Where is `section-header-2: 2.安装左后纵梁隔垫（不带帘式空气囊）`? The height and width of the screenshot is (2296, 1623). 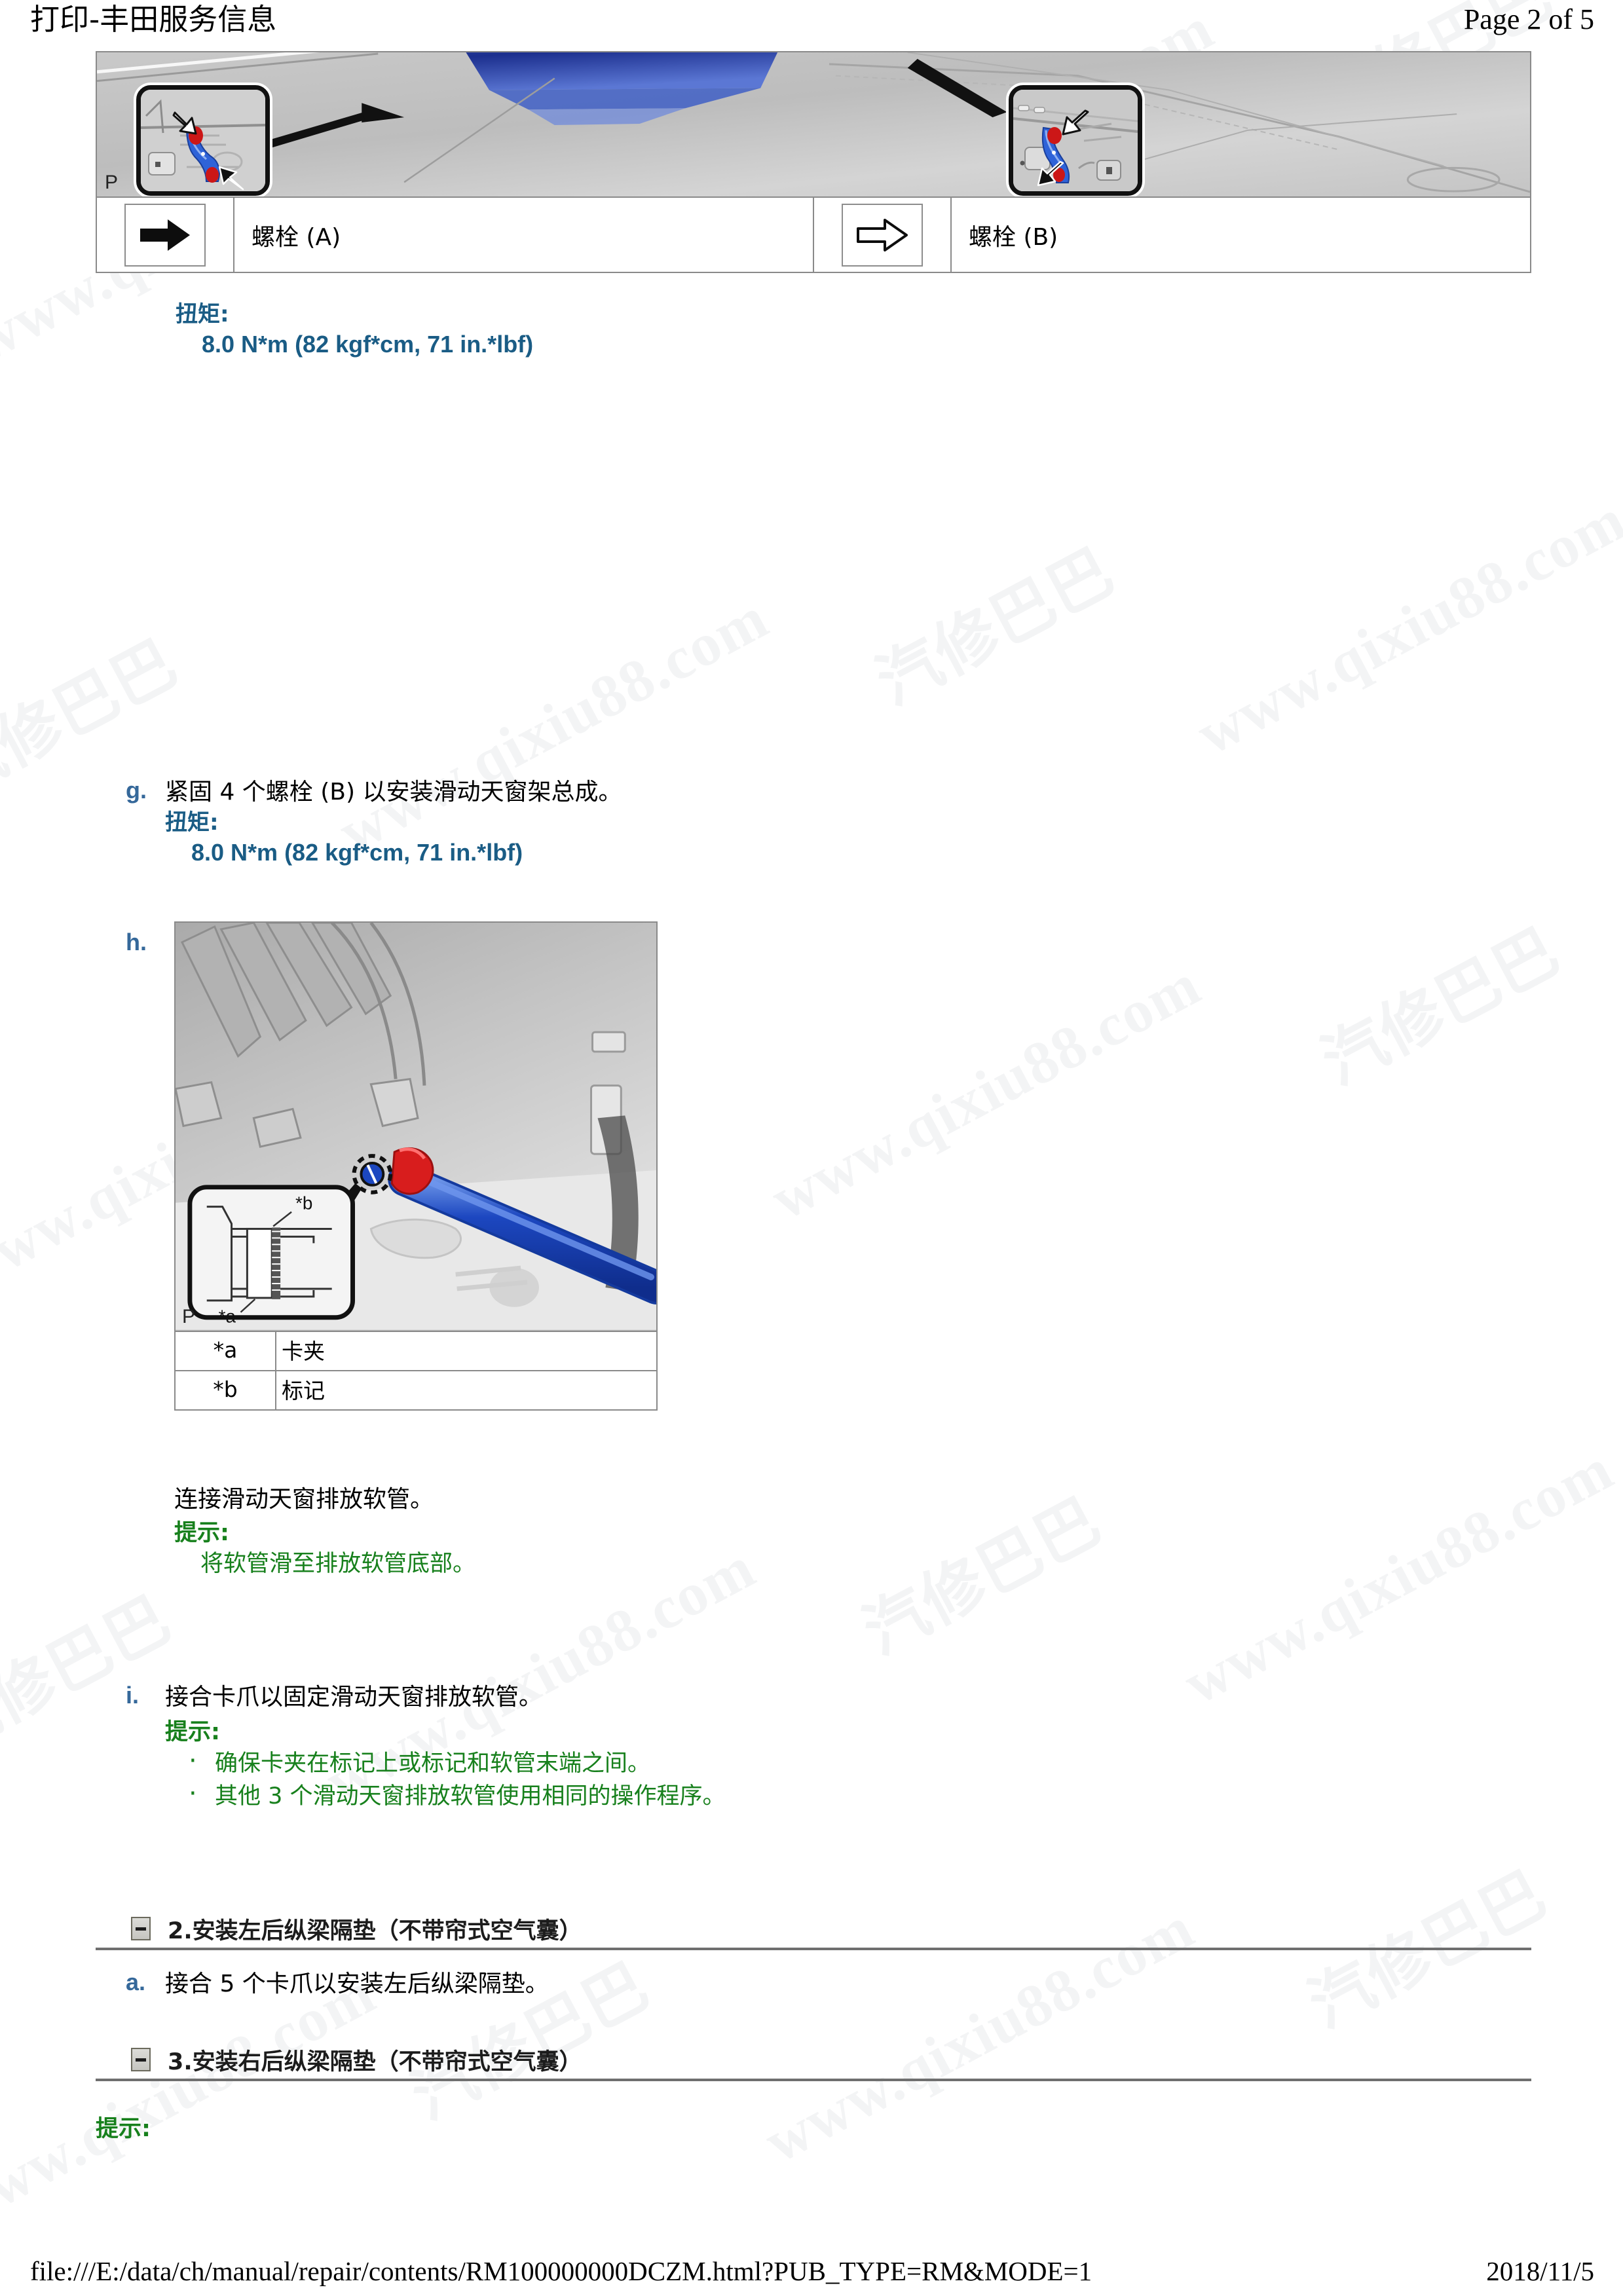
section-header-2: 2.安装左后纵梁隔垫（不带帘式空气囊） is located at coordinates (813, 1930).